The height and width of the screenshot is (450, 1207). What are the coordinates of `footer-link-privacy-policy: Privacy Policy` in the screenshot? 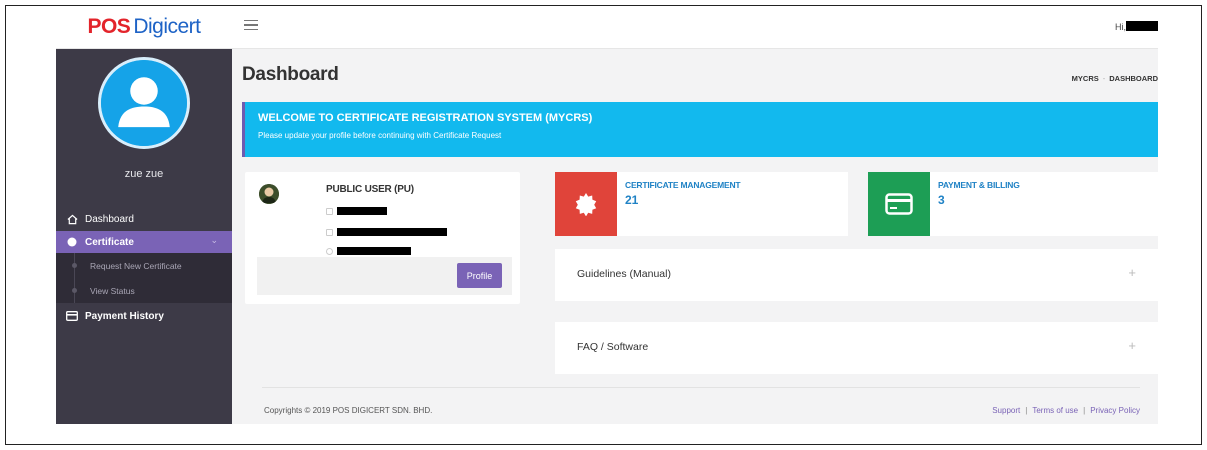 It's located at (1115, 410).